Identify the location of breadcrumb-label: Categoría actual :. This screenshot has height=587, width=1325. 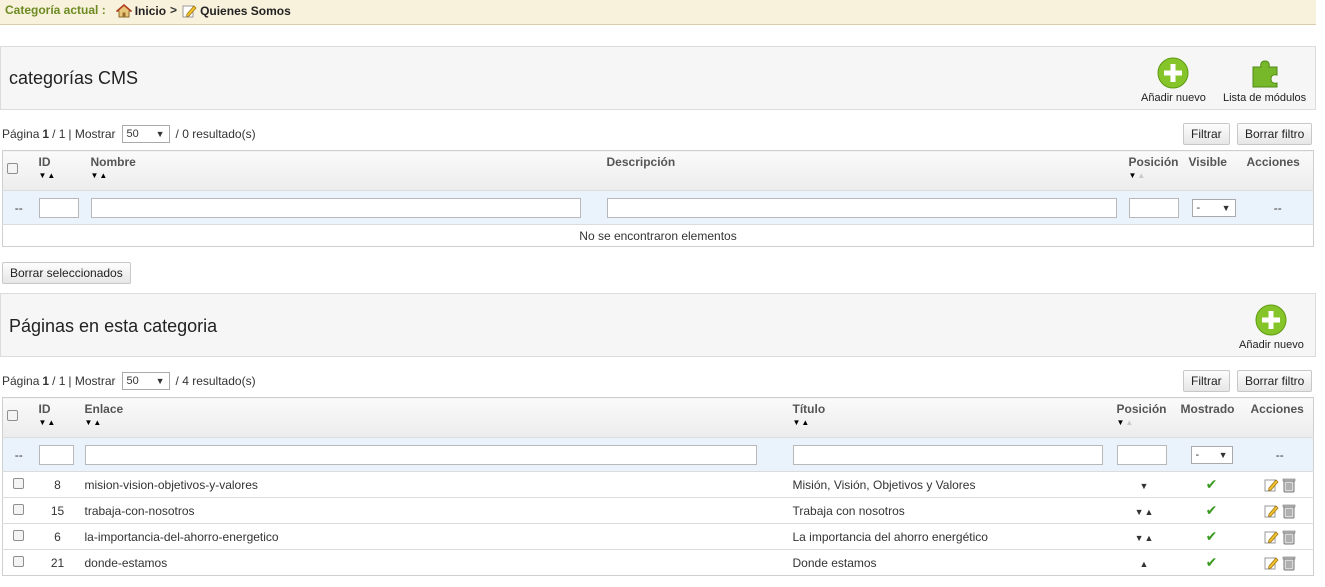
(55, 10).